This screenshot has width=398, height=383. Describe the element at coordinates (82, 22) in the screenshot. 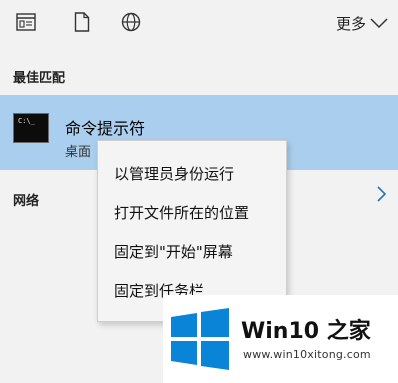

I see `document-filter-icon` at that location.